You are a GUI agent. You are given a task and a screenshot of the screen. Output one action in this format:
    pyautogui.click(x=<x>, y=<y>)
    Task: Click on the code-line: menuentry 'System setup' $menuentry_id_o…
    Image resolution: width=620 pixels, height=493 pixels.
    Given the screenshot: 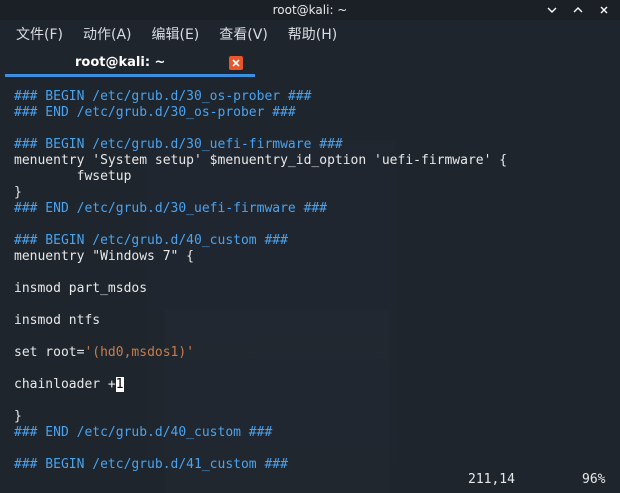 What is the action you would take?
    pyautogui.click(x=260, y=161)
    